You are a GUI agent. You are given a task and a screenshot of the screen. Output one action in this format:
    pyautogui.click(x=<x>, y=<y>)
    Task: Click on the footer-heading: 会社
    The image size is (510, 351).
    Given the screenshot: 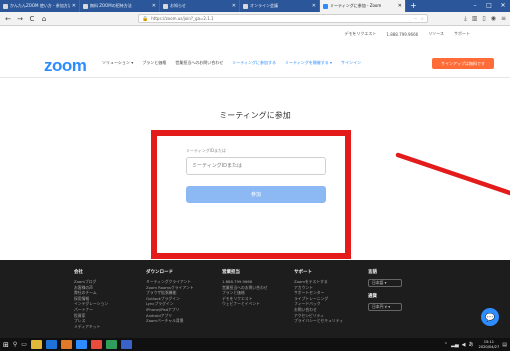 What is the action you would take?
    pyautogui.click(x=78, y=272)
    